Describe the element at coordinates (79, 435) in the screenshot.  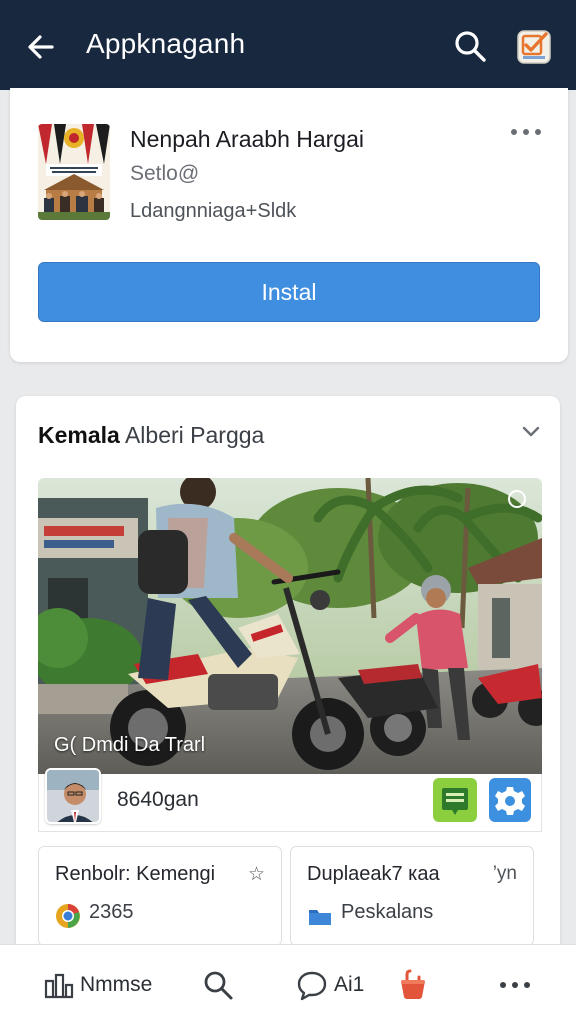
I see `post-author-bold: Kemala` at that location.